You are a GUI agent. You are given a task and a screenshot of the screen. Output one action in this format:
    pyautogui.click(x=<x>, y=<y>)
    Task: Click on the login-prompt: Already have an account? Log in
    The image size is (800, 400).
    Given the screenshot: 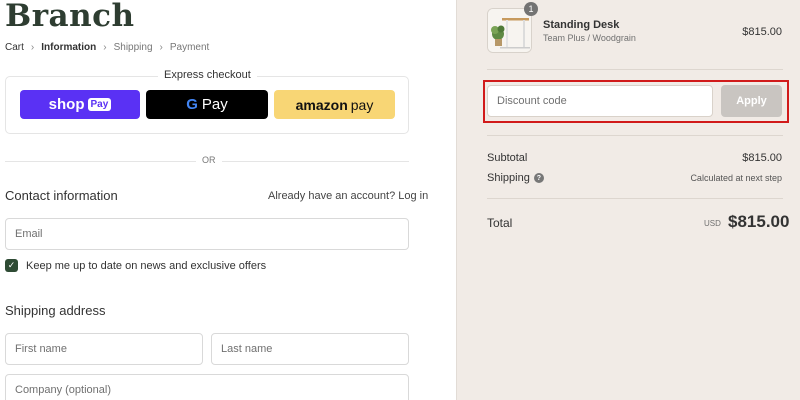 What is the action you would take?
    pyautogui.click(x=348, y=196)
    